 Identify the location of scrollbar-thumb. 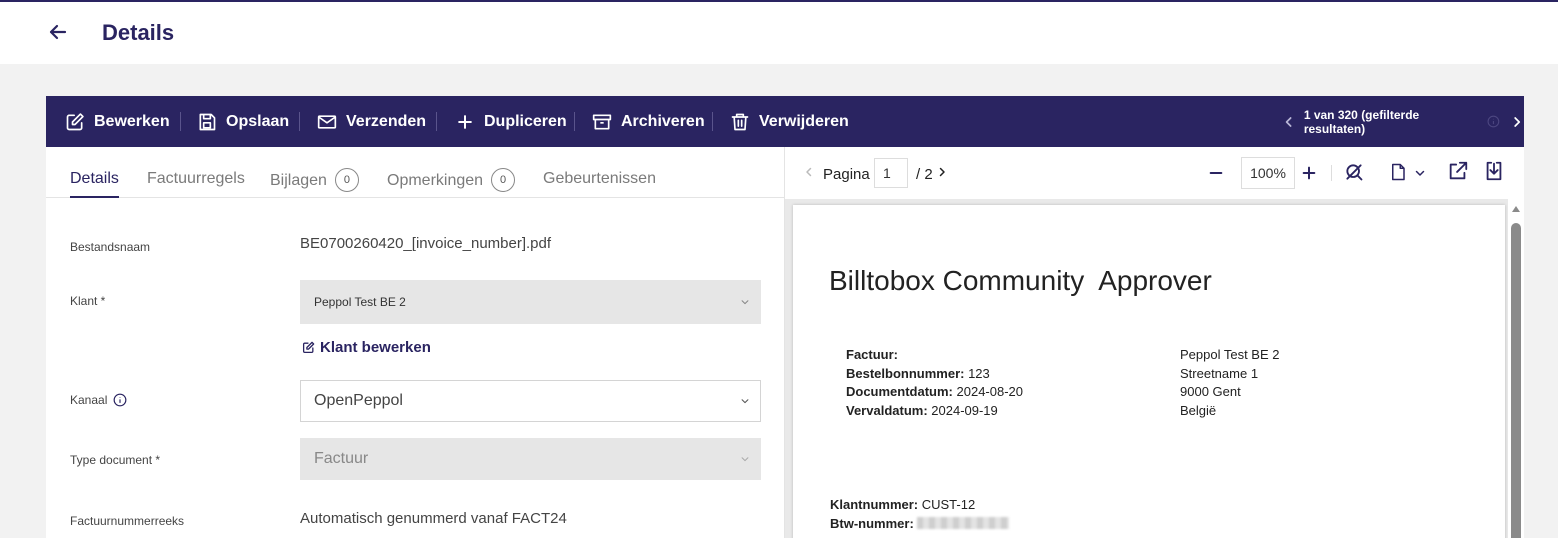
(1516, 380).